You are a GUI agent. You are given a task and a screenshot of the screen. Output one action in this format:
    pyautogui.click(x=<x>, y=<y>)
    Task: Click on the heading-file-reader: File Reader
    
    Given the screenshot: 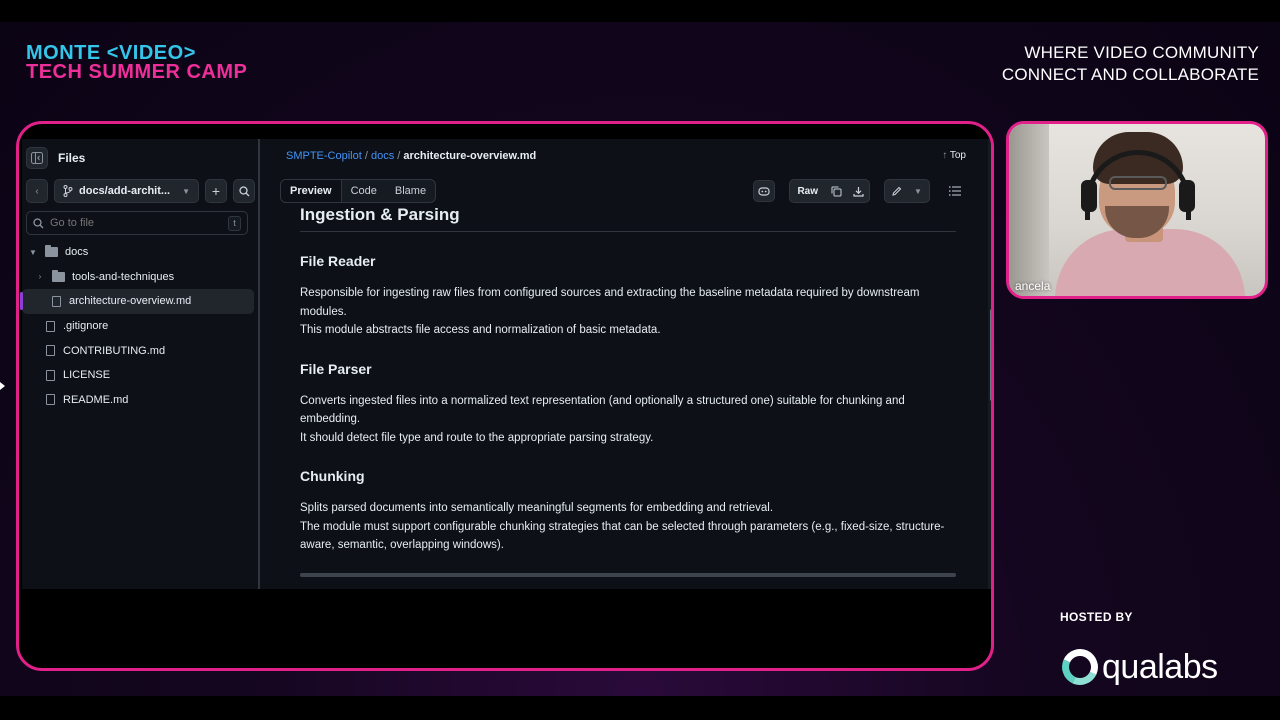 What is the action you would take?
    pyautogui.click(x=338, y=261)
    